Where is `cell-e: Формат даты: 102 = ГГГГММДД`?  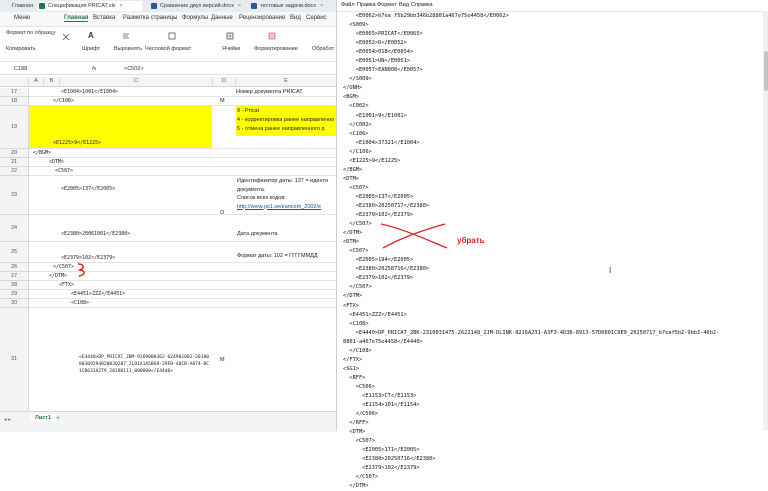
cell-e: Формат даты: 102 = ГГГГММДД is located at coordinates (286, 256).